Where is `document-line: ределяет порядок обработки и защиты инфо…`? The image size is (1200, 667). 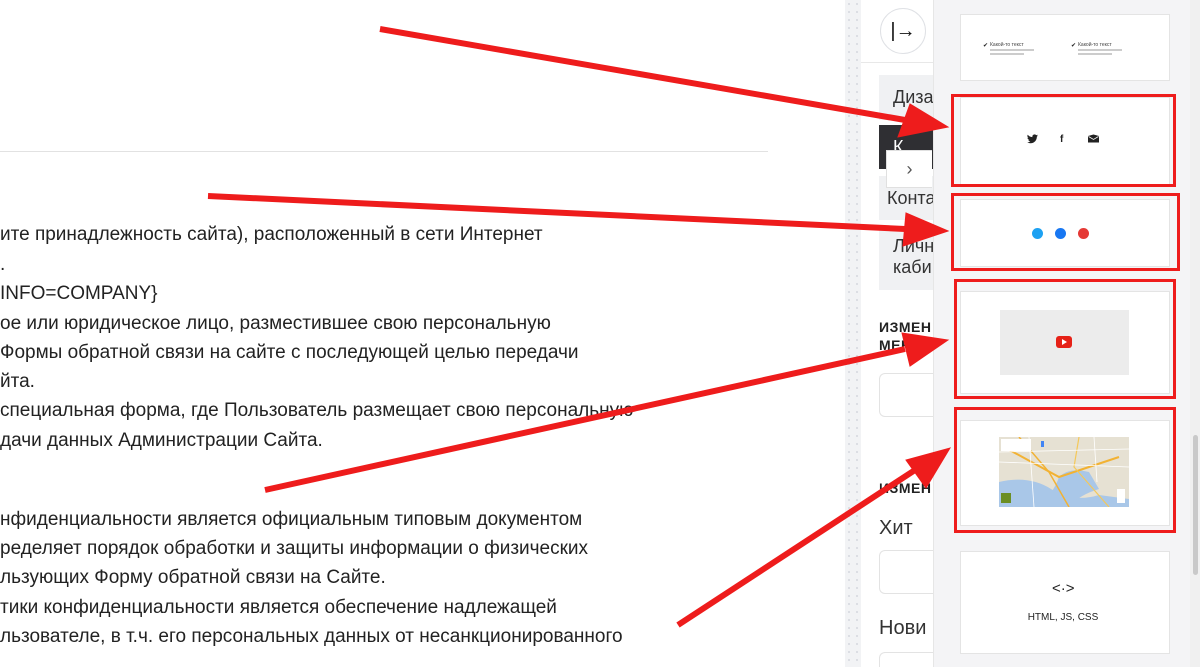 document-line: ределяет порядок обработки и защиты инфо… is located at coordinates (294, 548).